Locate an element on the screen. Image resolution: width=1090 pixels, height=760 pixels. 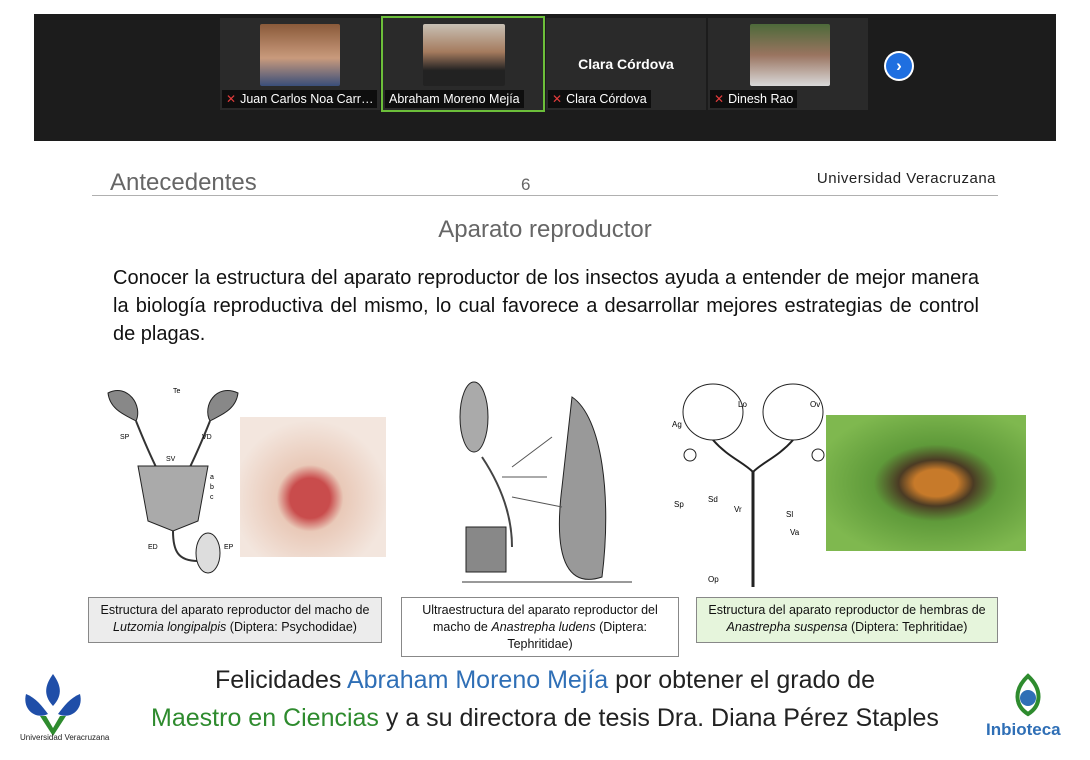
participant-name: Abraham Moreno Mejía is located at coordinates (454, 99).